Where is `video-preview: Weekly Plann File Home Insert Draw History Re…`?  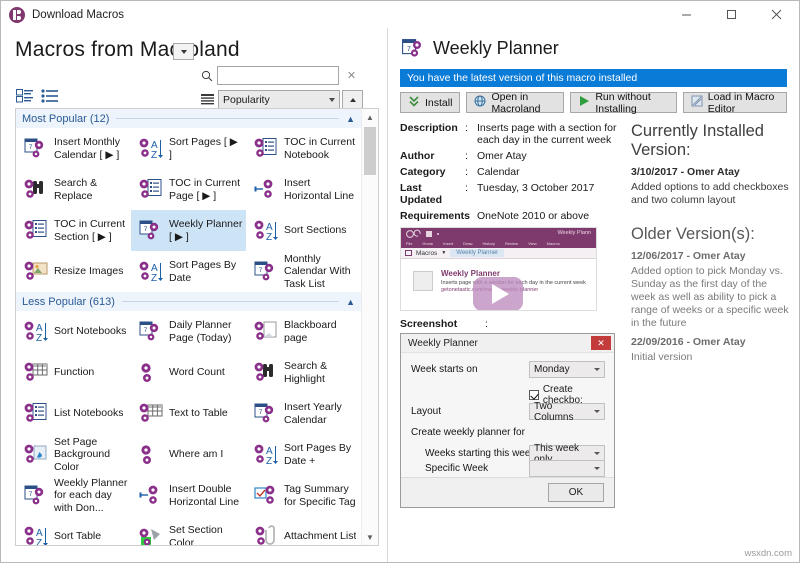 video-preview: Weekly Plann File Home Insert Draw History Re… is located at coordinates (498, 269).